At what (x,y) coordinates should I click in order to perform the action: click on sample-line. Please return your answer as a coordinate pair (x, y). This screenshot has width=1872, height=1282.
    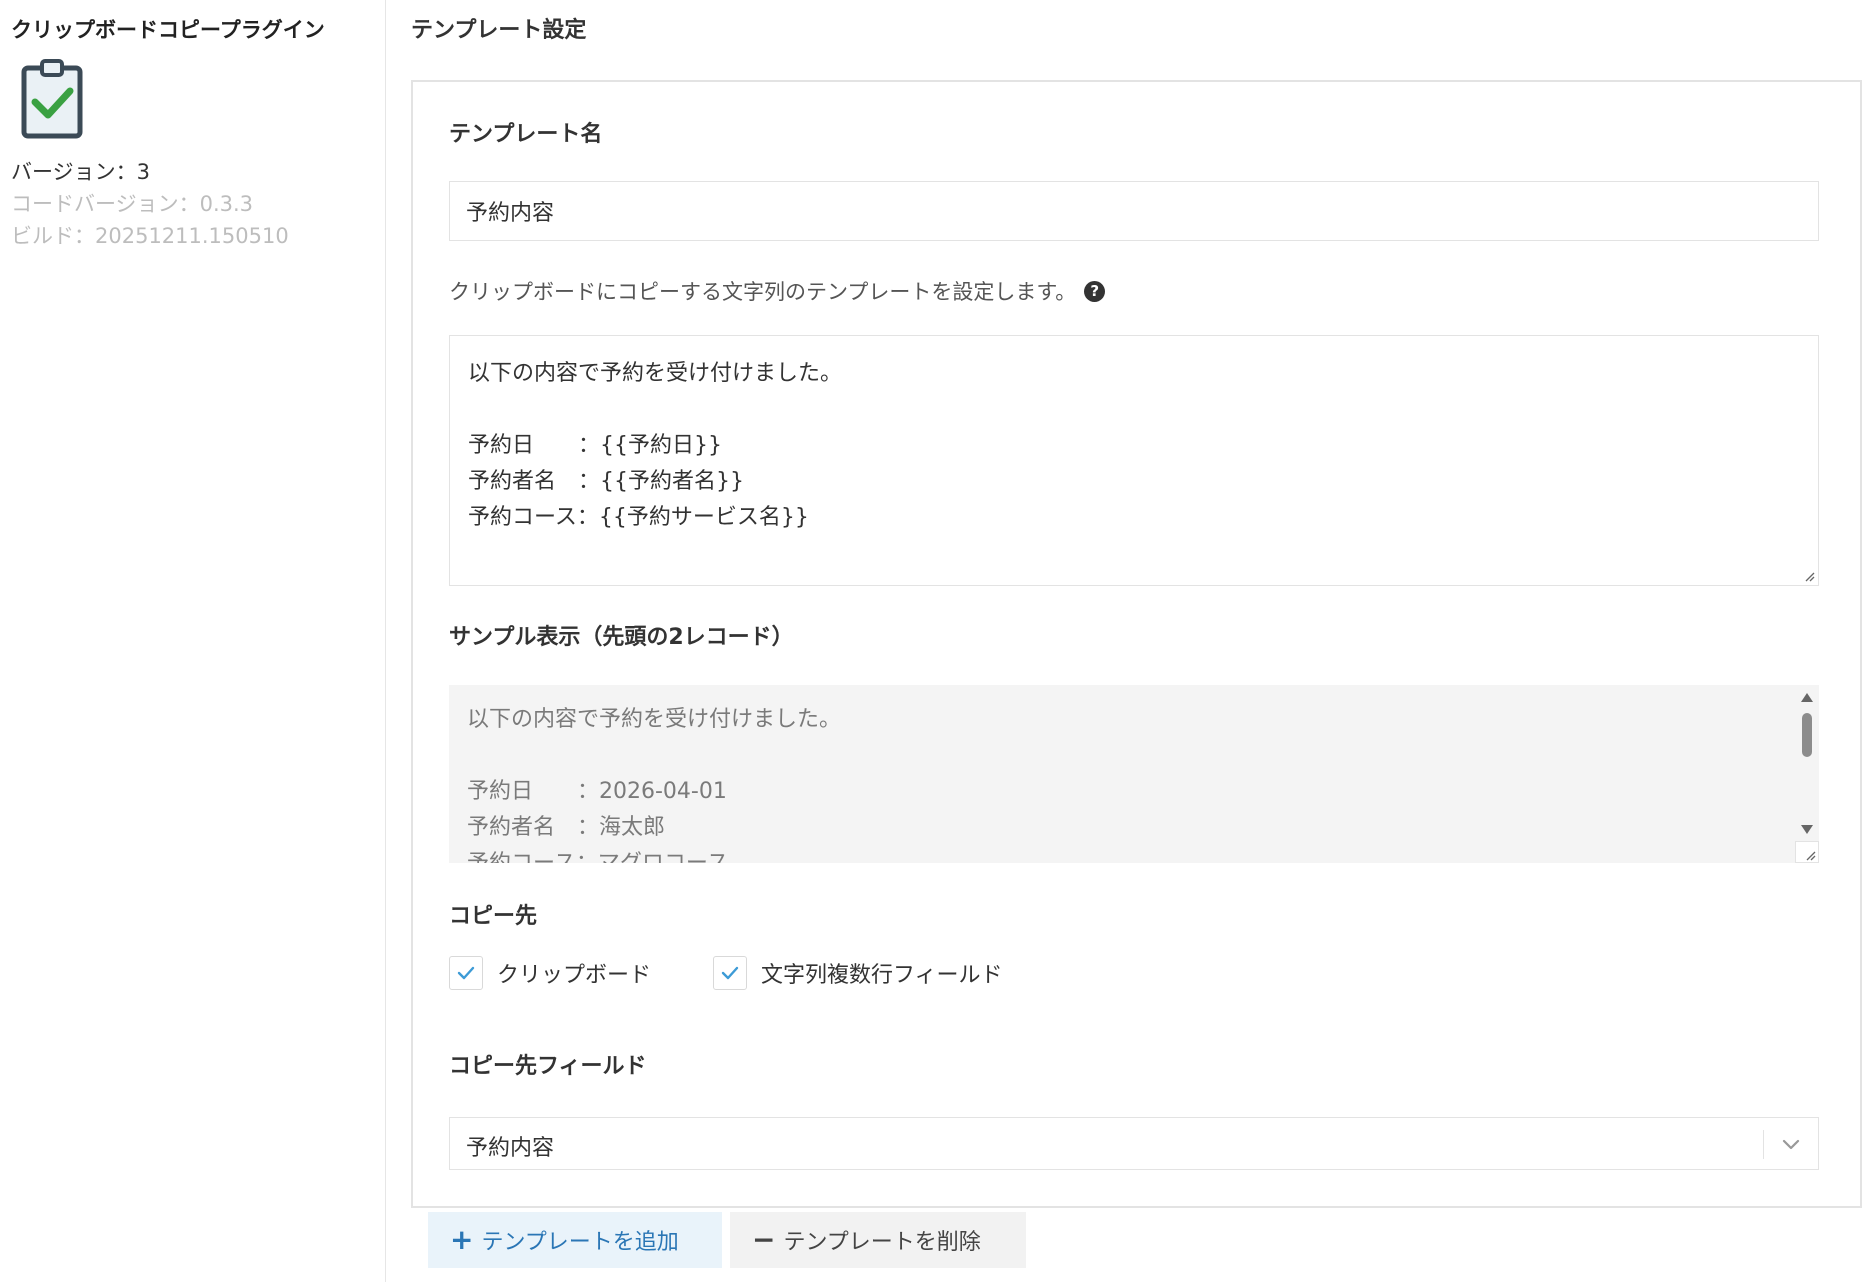
    Looking at the image, I should click on (654, 756).